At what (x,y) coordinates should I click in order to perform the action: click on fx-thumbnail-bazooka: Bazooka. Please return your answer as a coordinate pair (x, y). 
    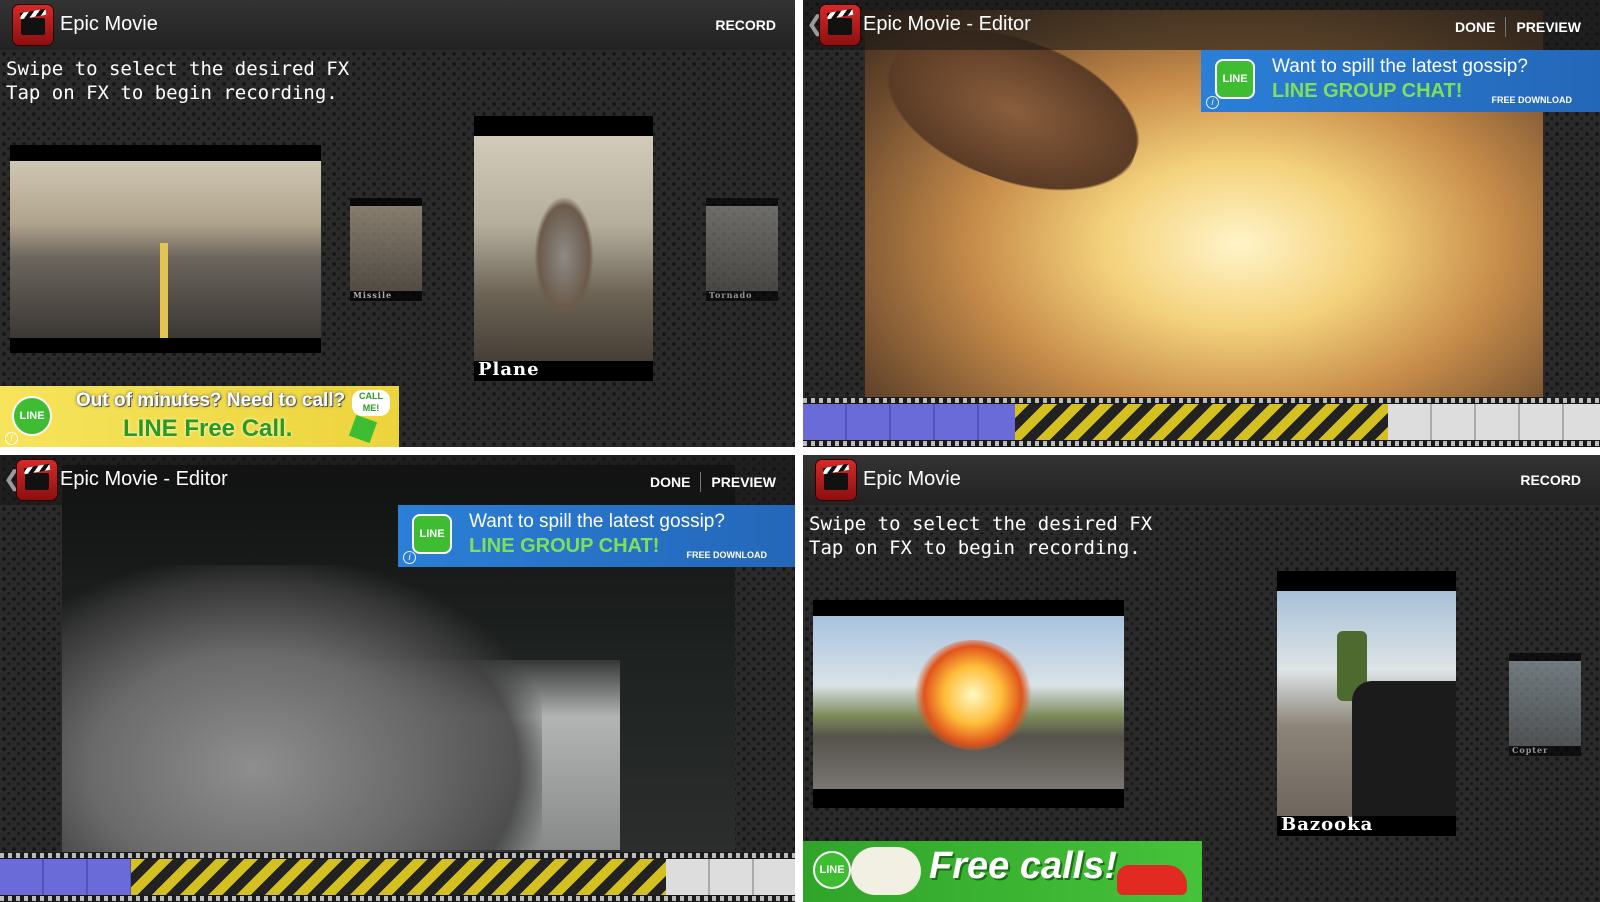
    Looking at the image, I should click on (1366, 703).